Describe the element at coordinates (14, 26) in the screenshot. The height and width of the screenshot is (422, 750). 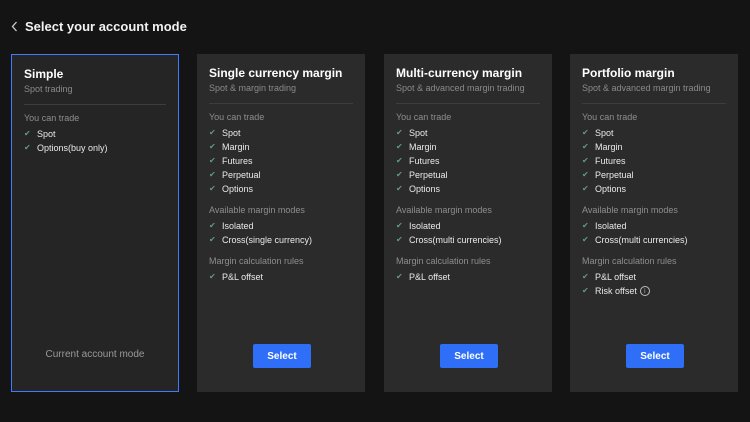
I see `chevron-left-icon` at that location.